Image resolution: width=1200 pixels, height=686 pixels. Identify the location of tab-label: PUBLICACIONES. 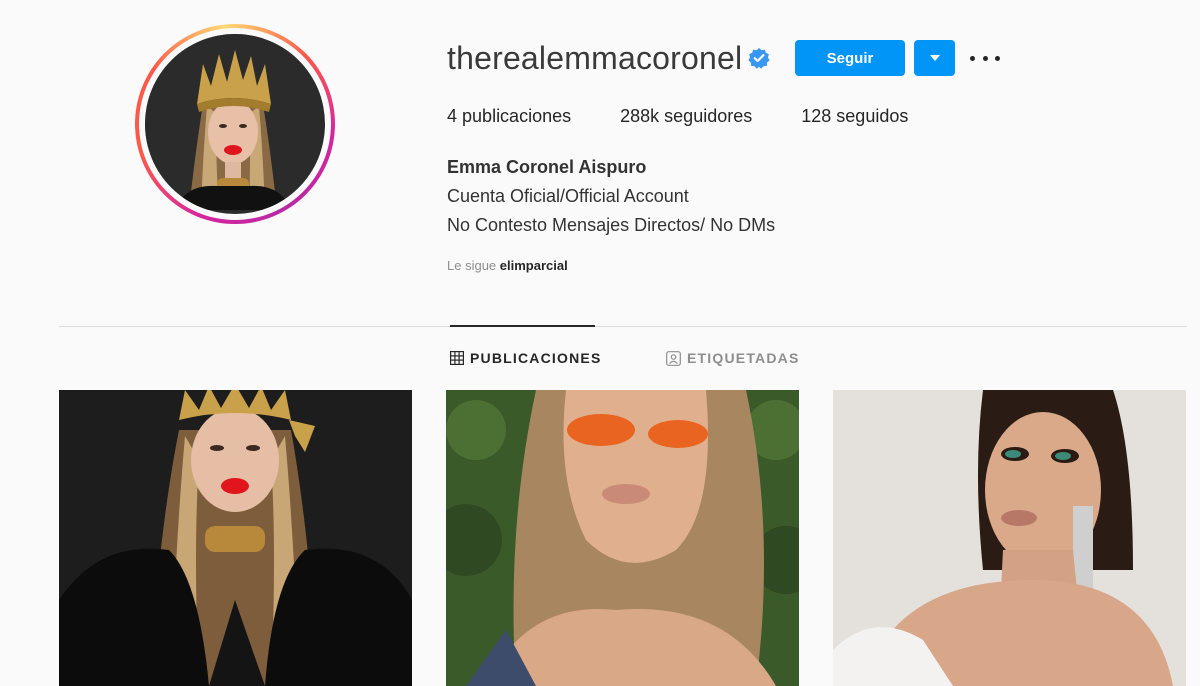
(536, 358).